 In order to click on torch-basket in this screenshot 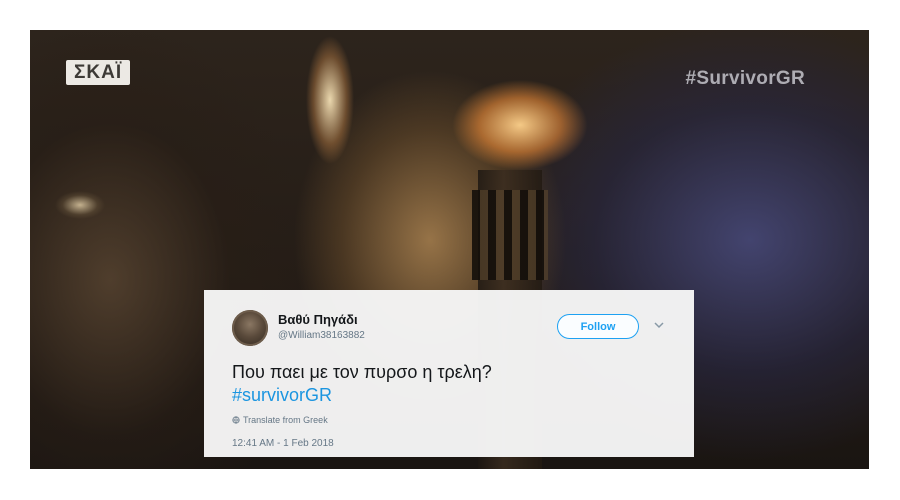, I will do `click(510, 235)`.